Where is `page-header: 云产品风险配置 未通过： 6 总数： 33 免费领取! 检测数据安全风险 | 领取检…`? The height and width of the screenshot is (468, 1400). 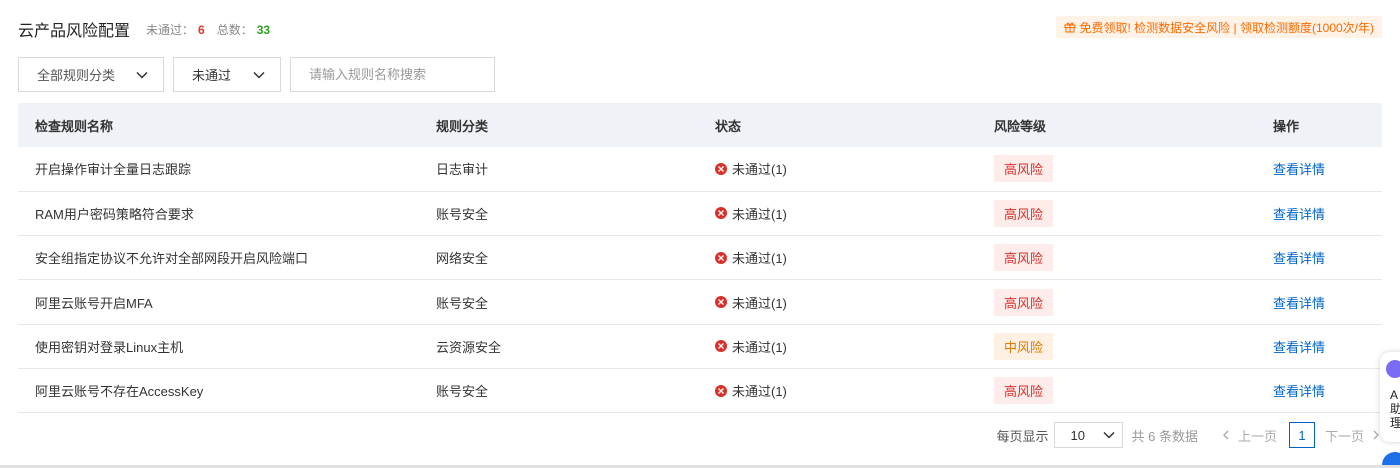
page-header: 云产品风险配置 未通过： 6 总数： 33 免费领取! 检测数据安全风险 | 领取检… is located at coordinates (700, 28).